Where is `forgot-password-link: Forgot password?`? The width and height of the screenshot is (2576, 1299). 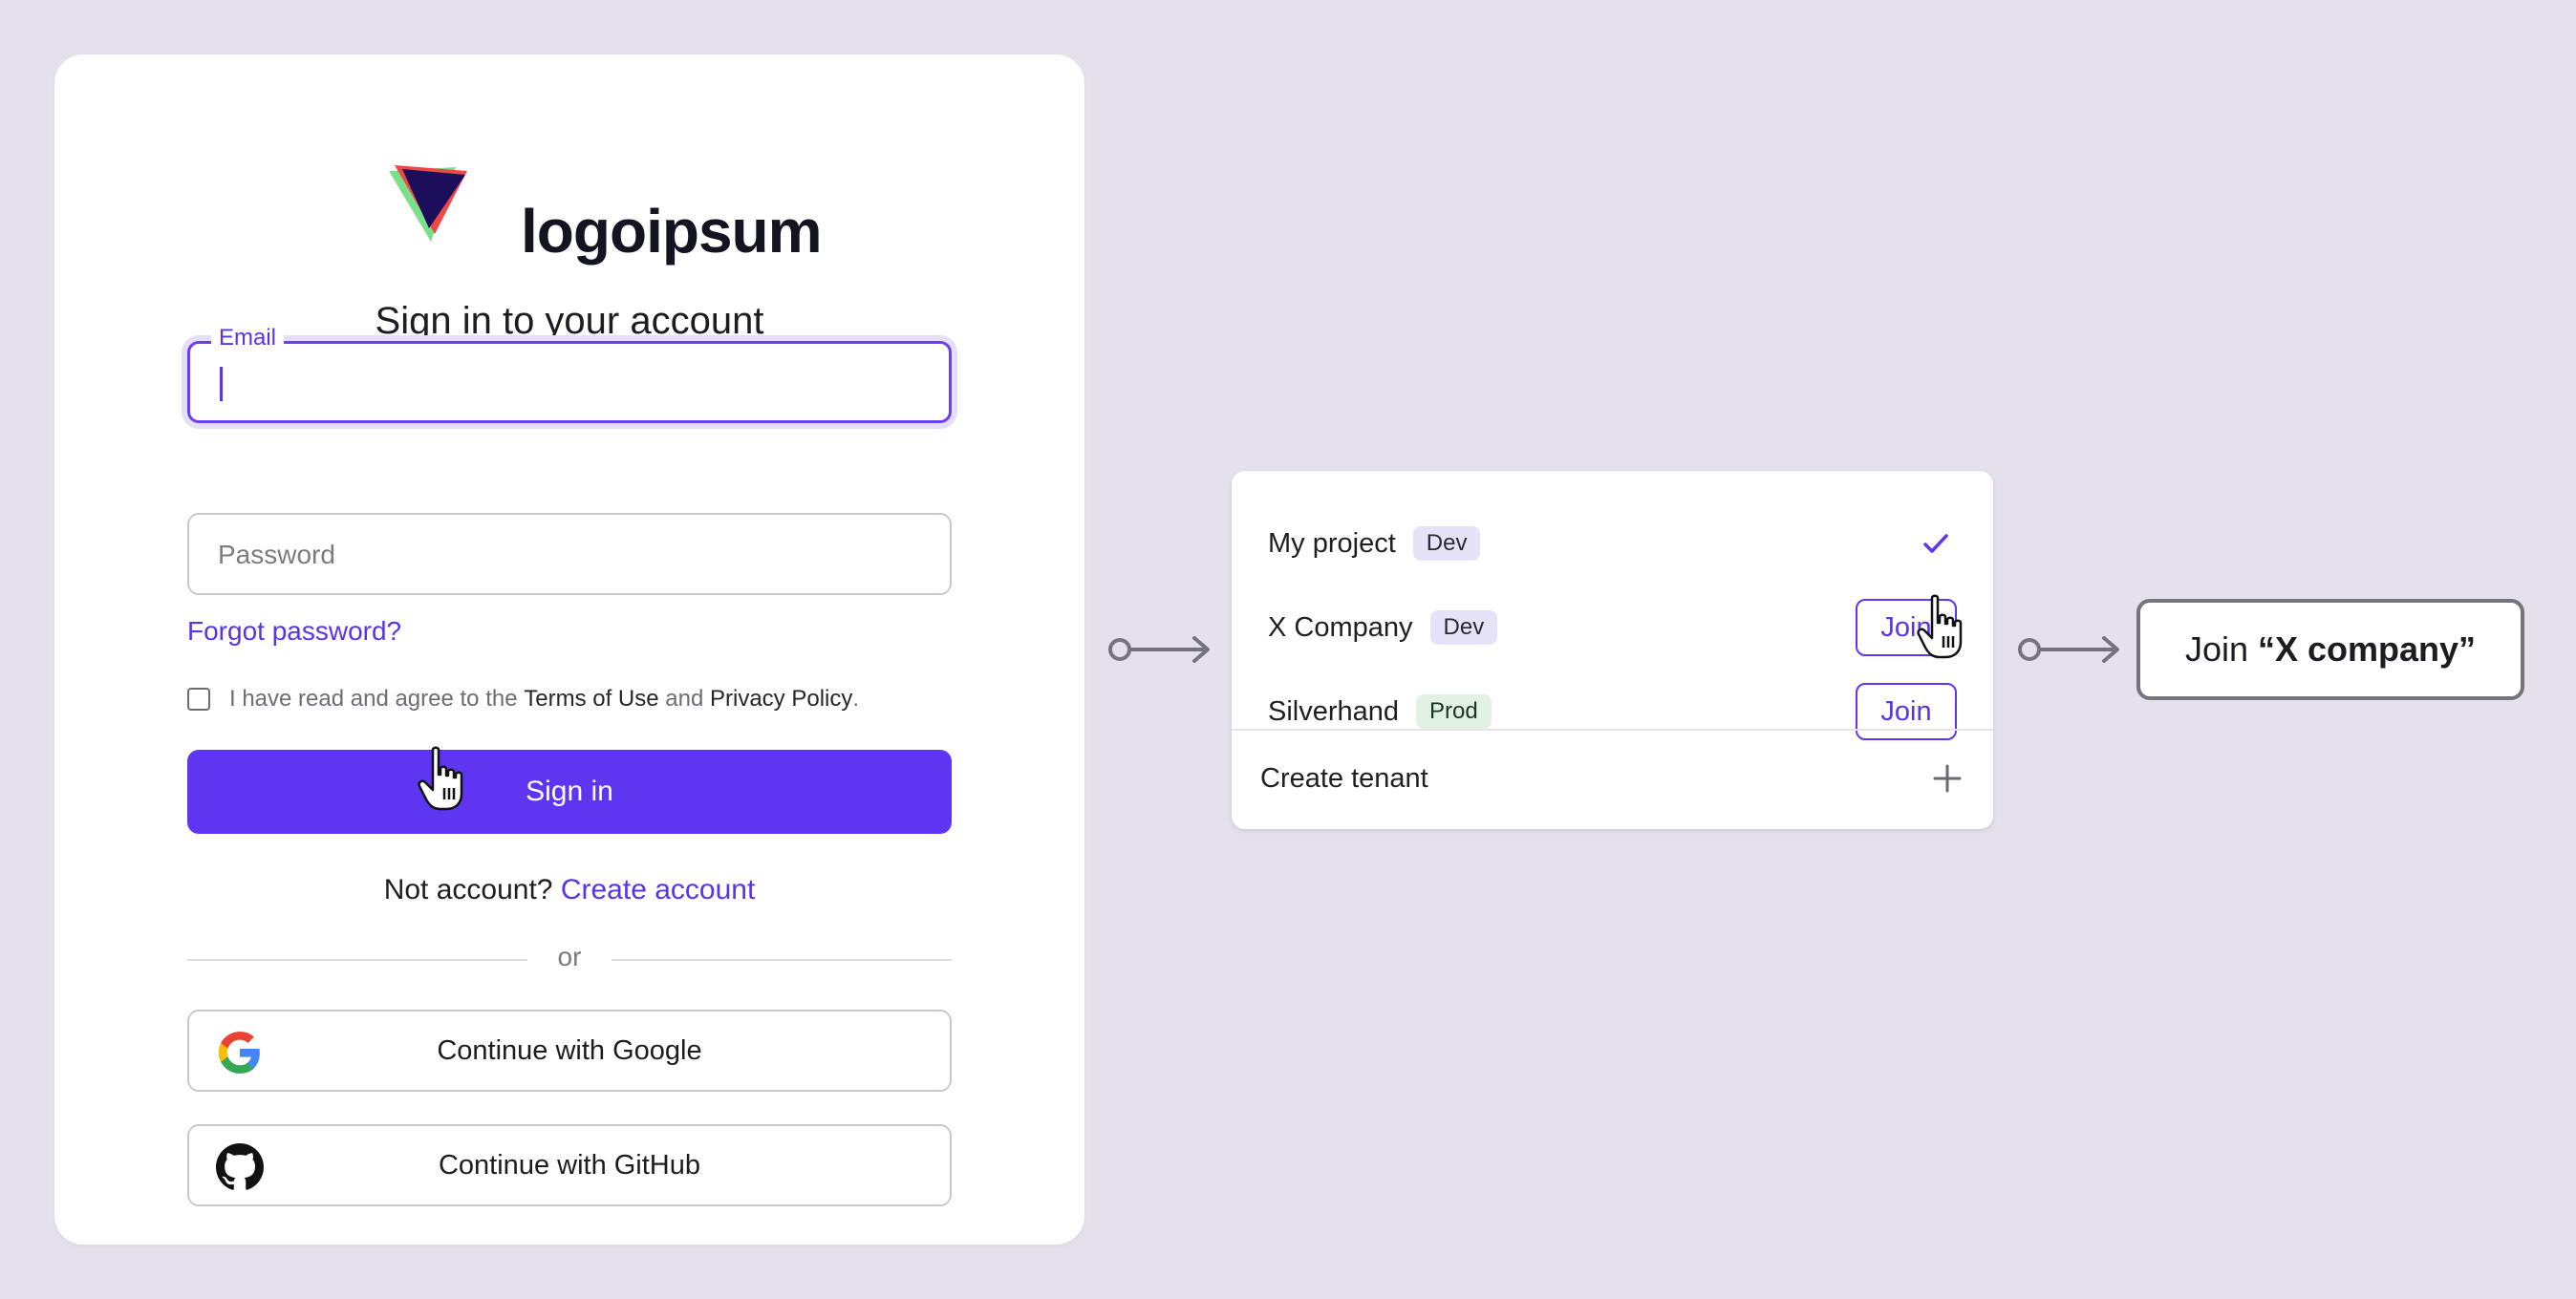 forgot-password-link: Forgot password? is located at coordinates (294, 631).